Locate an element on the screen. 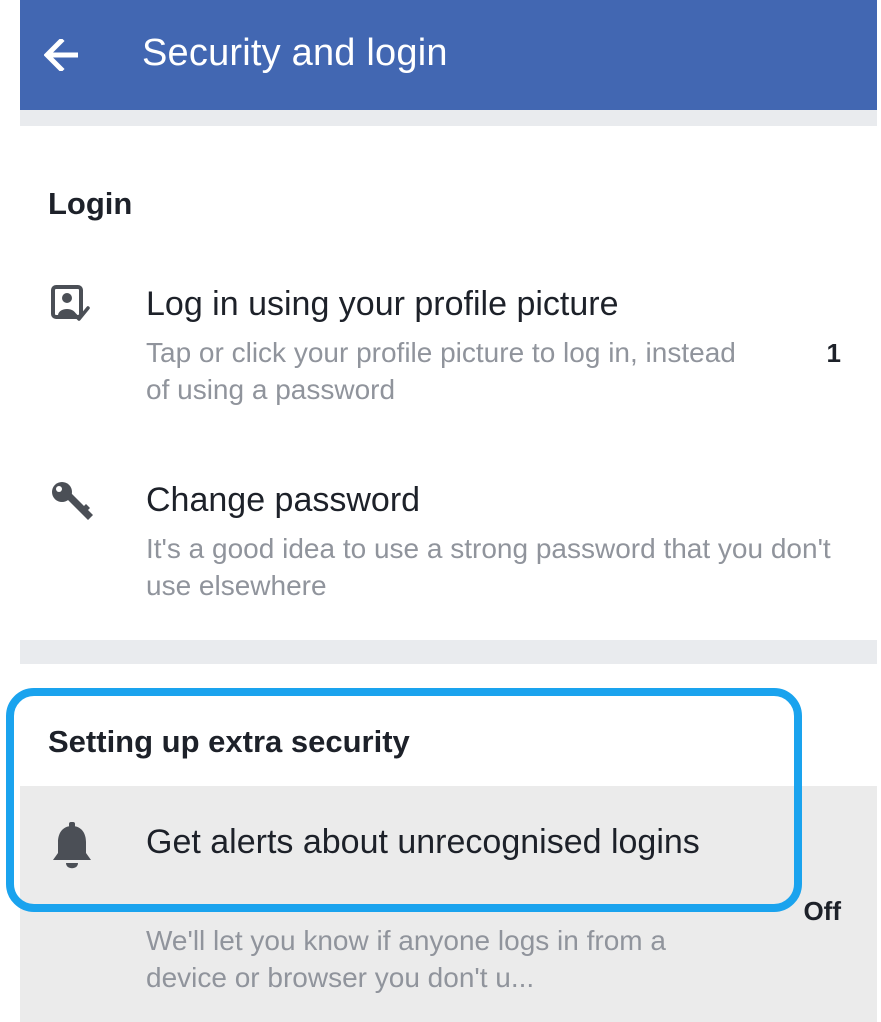 Image resolution: width=881 pixels, height=1022 pixels. change-password-title: Change password is located at coordinates (283, 500).